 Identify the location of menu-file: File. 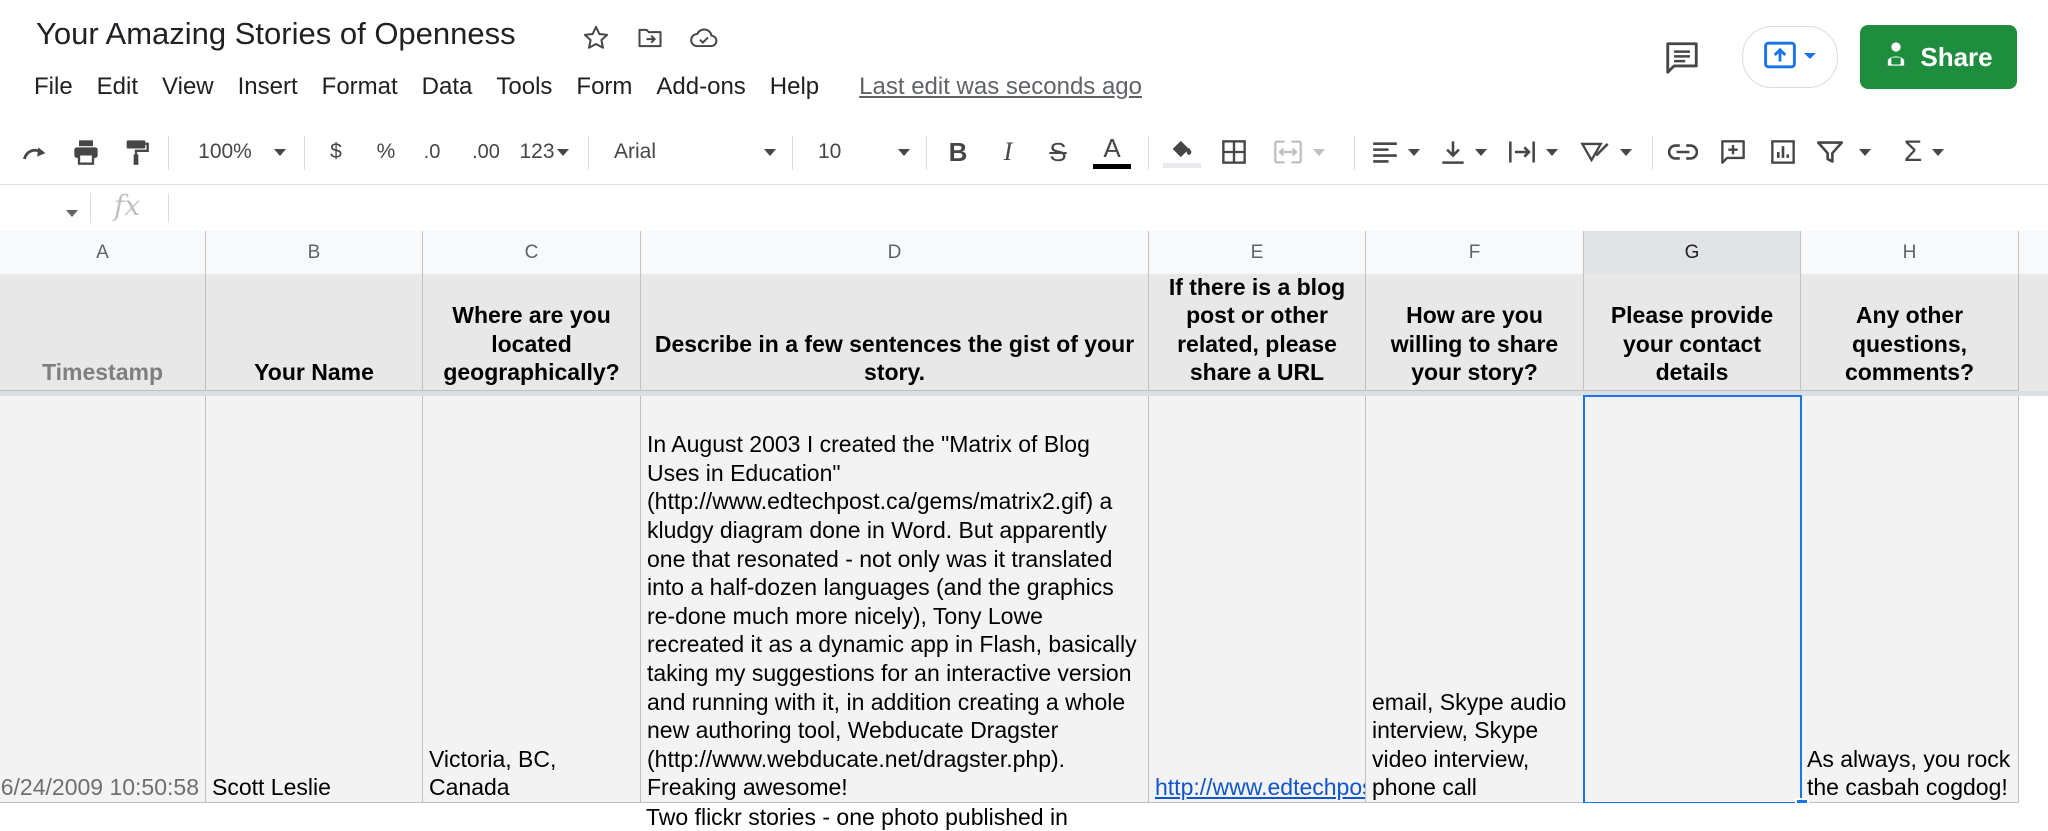
(53, 87).